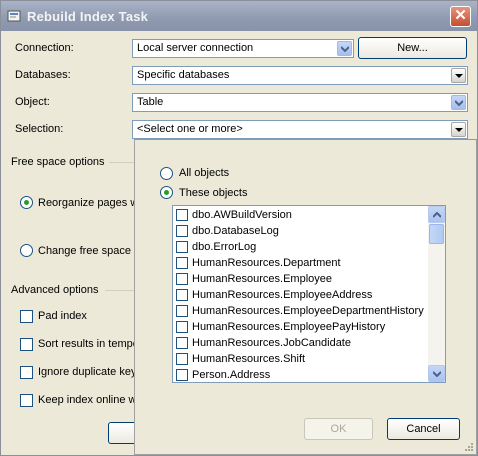 The image size is (478, 456). What do you see at coordinates (271, 343) in the screenshot?
I see `item-label: HumanResources.JobCandidate` at bounding box center [271, 343].